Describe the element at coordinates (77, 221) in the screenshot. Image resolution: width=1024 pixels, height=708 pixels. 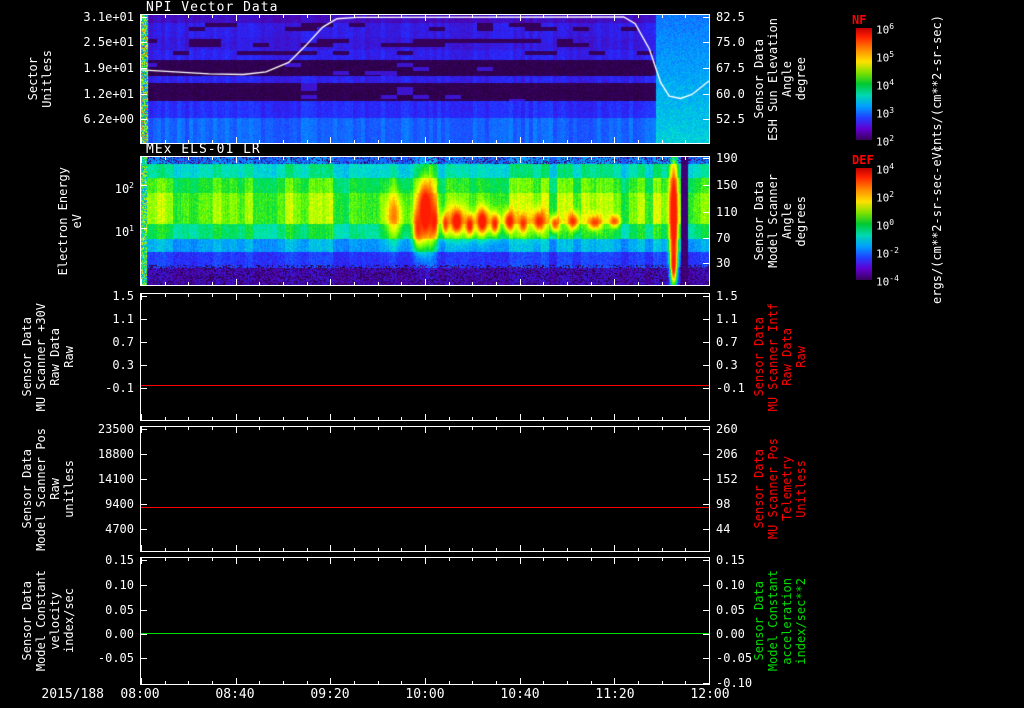
I see `axis-title-line: eV` at that location.